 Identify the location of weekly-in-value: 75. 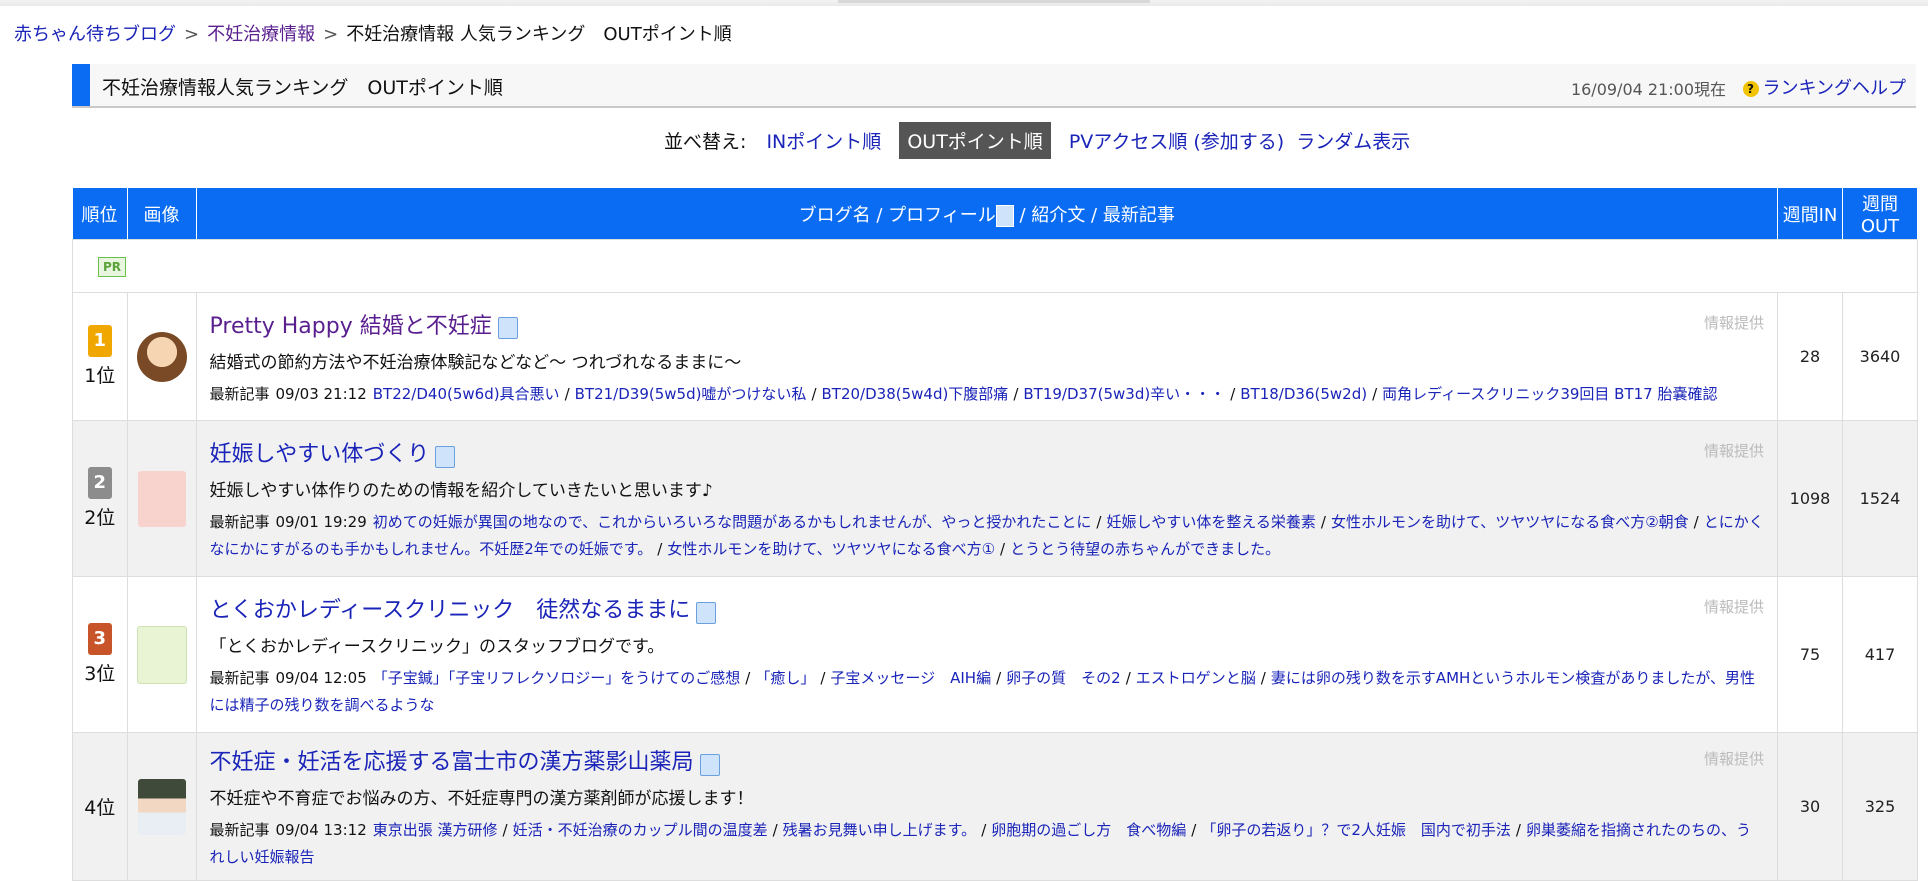
(1810, 654).